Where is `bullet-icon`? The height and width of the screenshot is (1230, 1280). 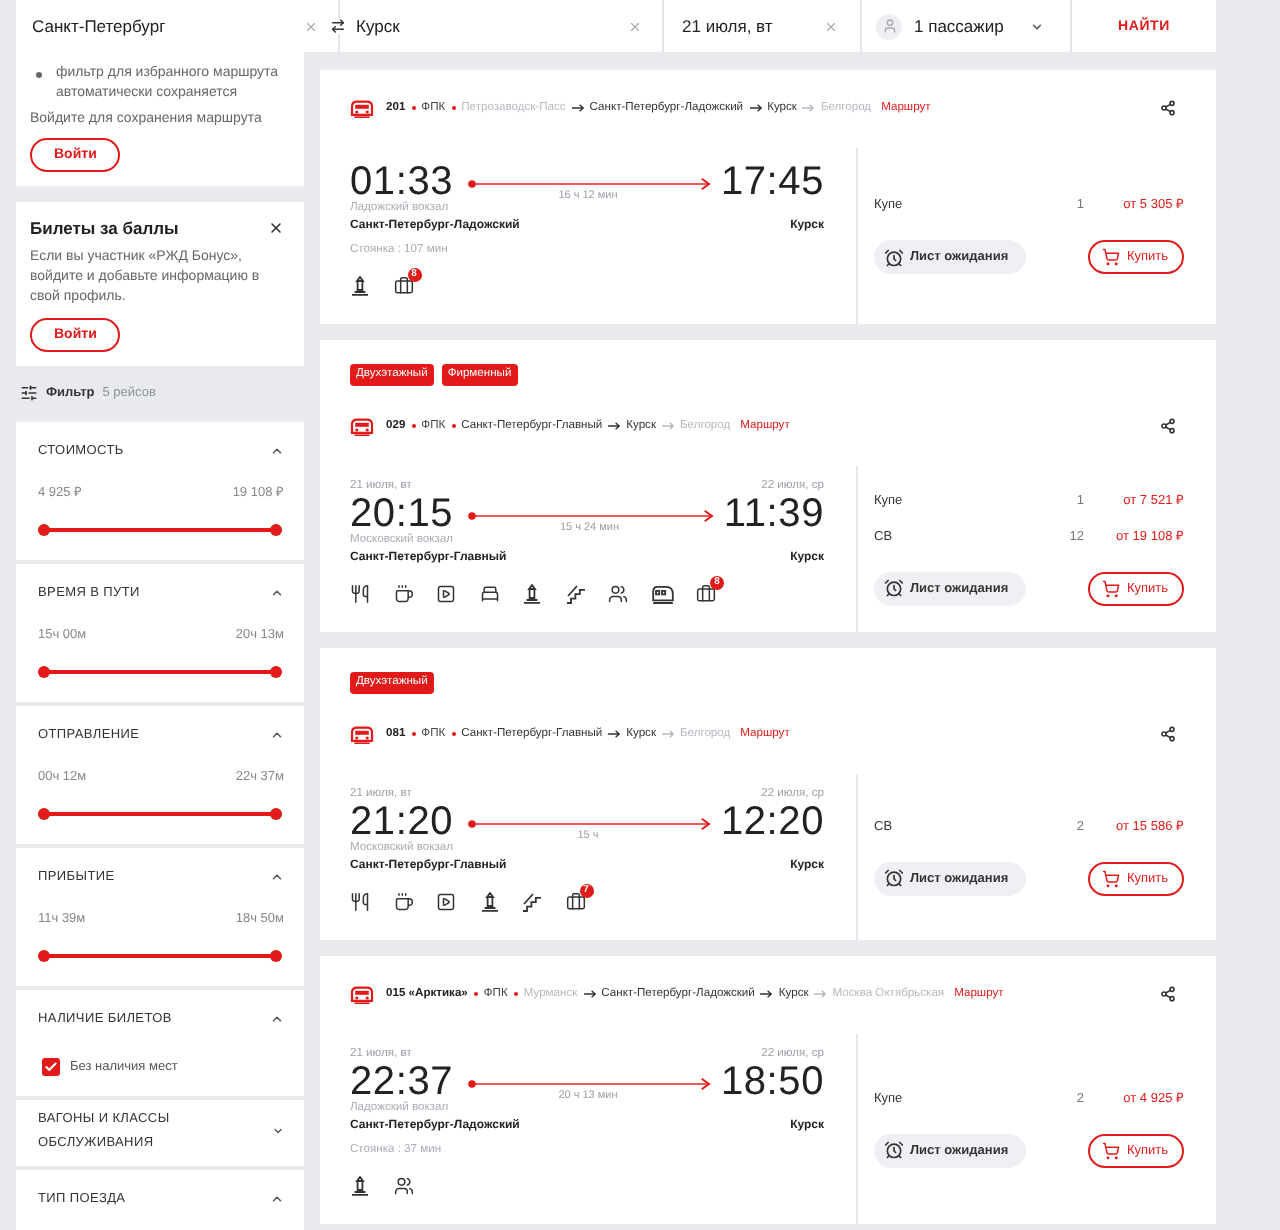
bullet-icon is located at coordinates (39, 75).